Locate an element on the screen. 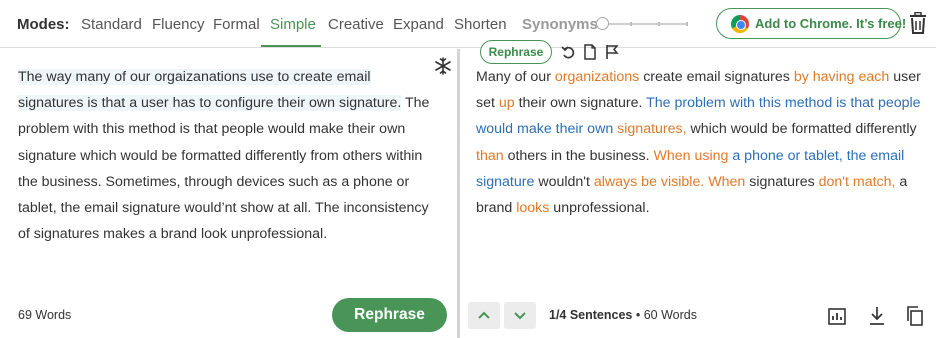  synonyms-label: Synonyms: is located at coordinates (562, 24).